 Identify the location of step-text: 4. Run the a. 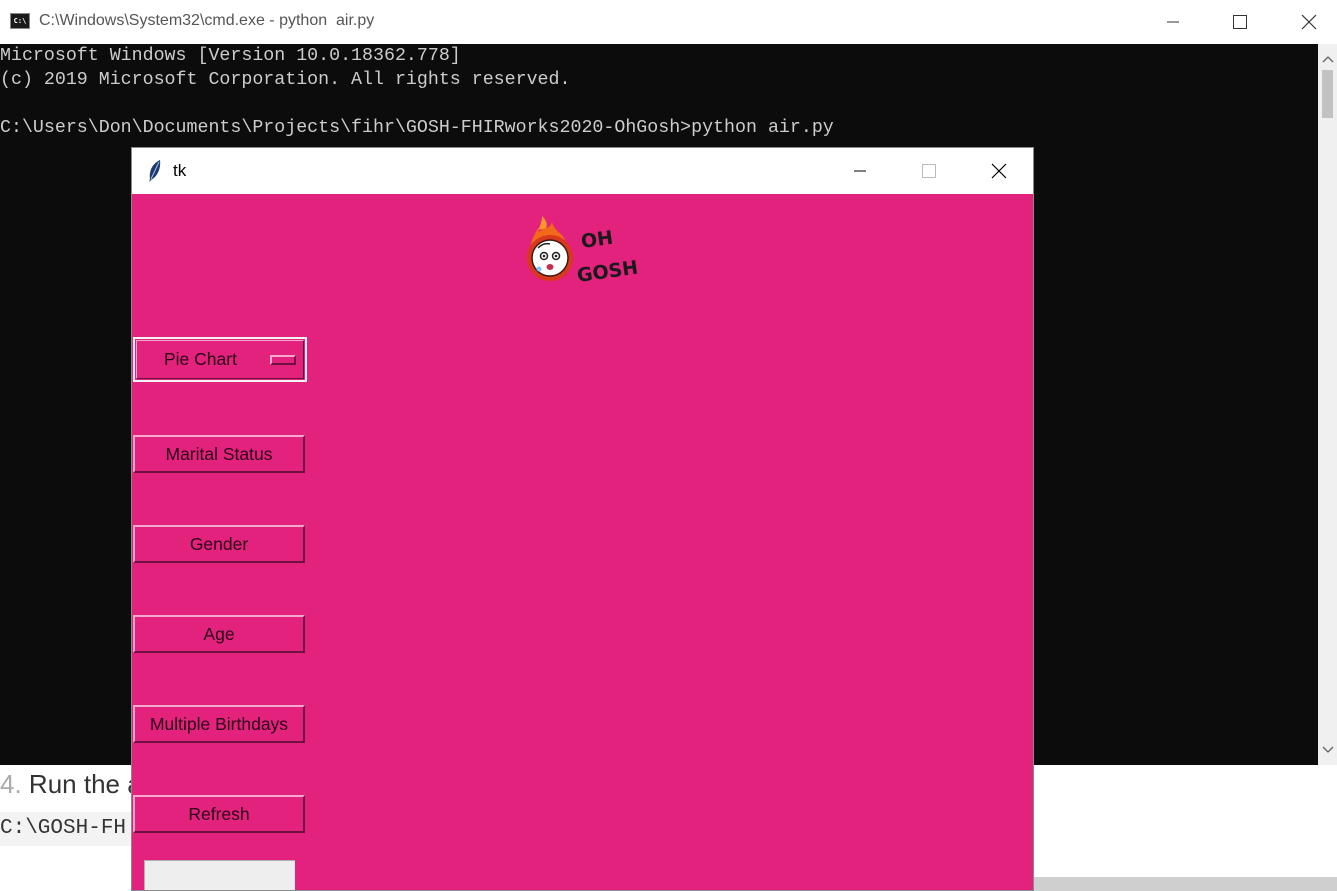
(71, 784).